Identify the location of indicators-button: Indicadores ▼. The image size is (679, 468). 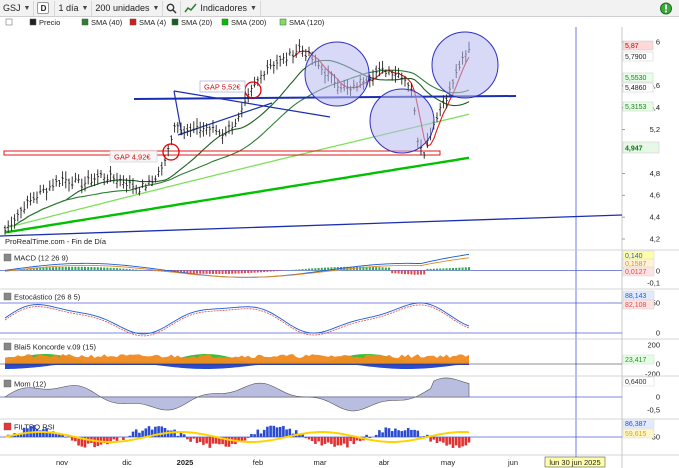
(221, 8).